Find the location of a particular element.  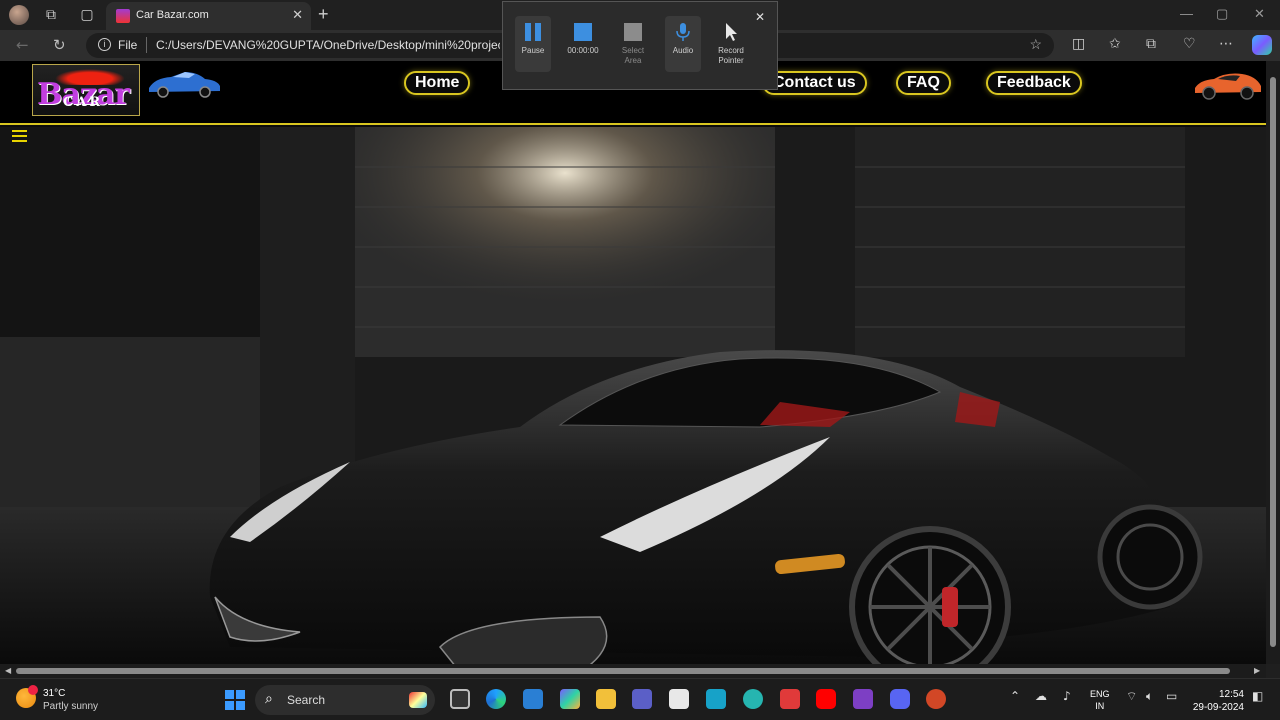

microphone-tray-icon: ♪ is located at coordinates (1067, 696).